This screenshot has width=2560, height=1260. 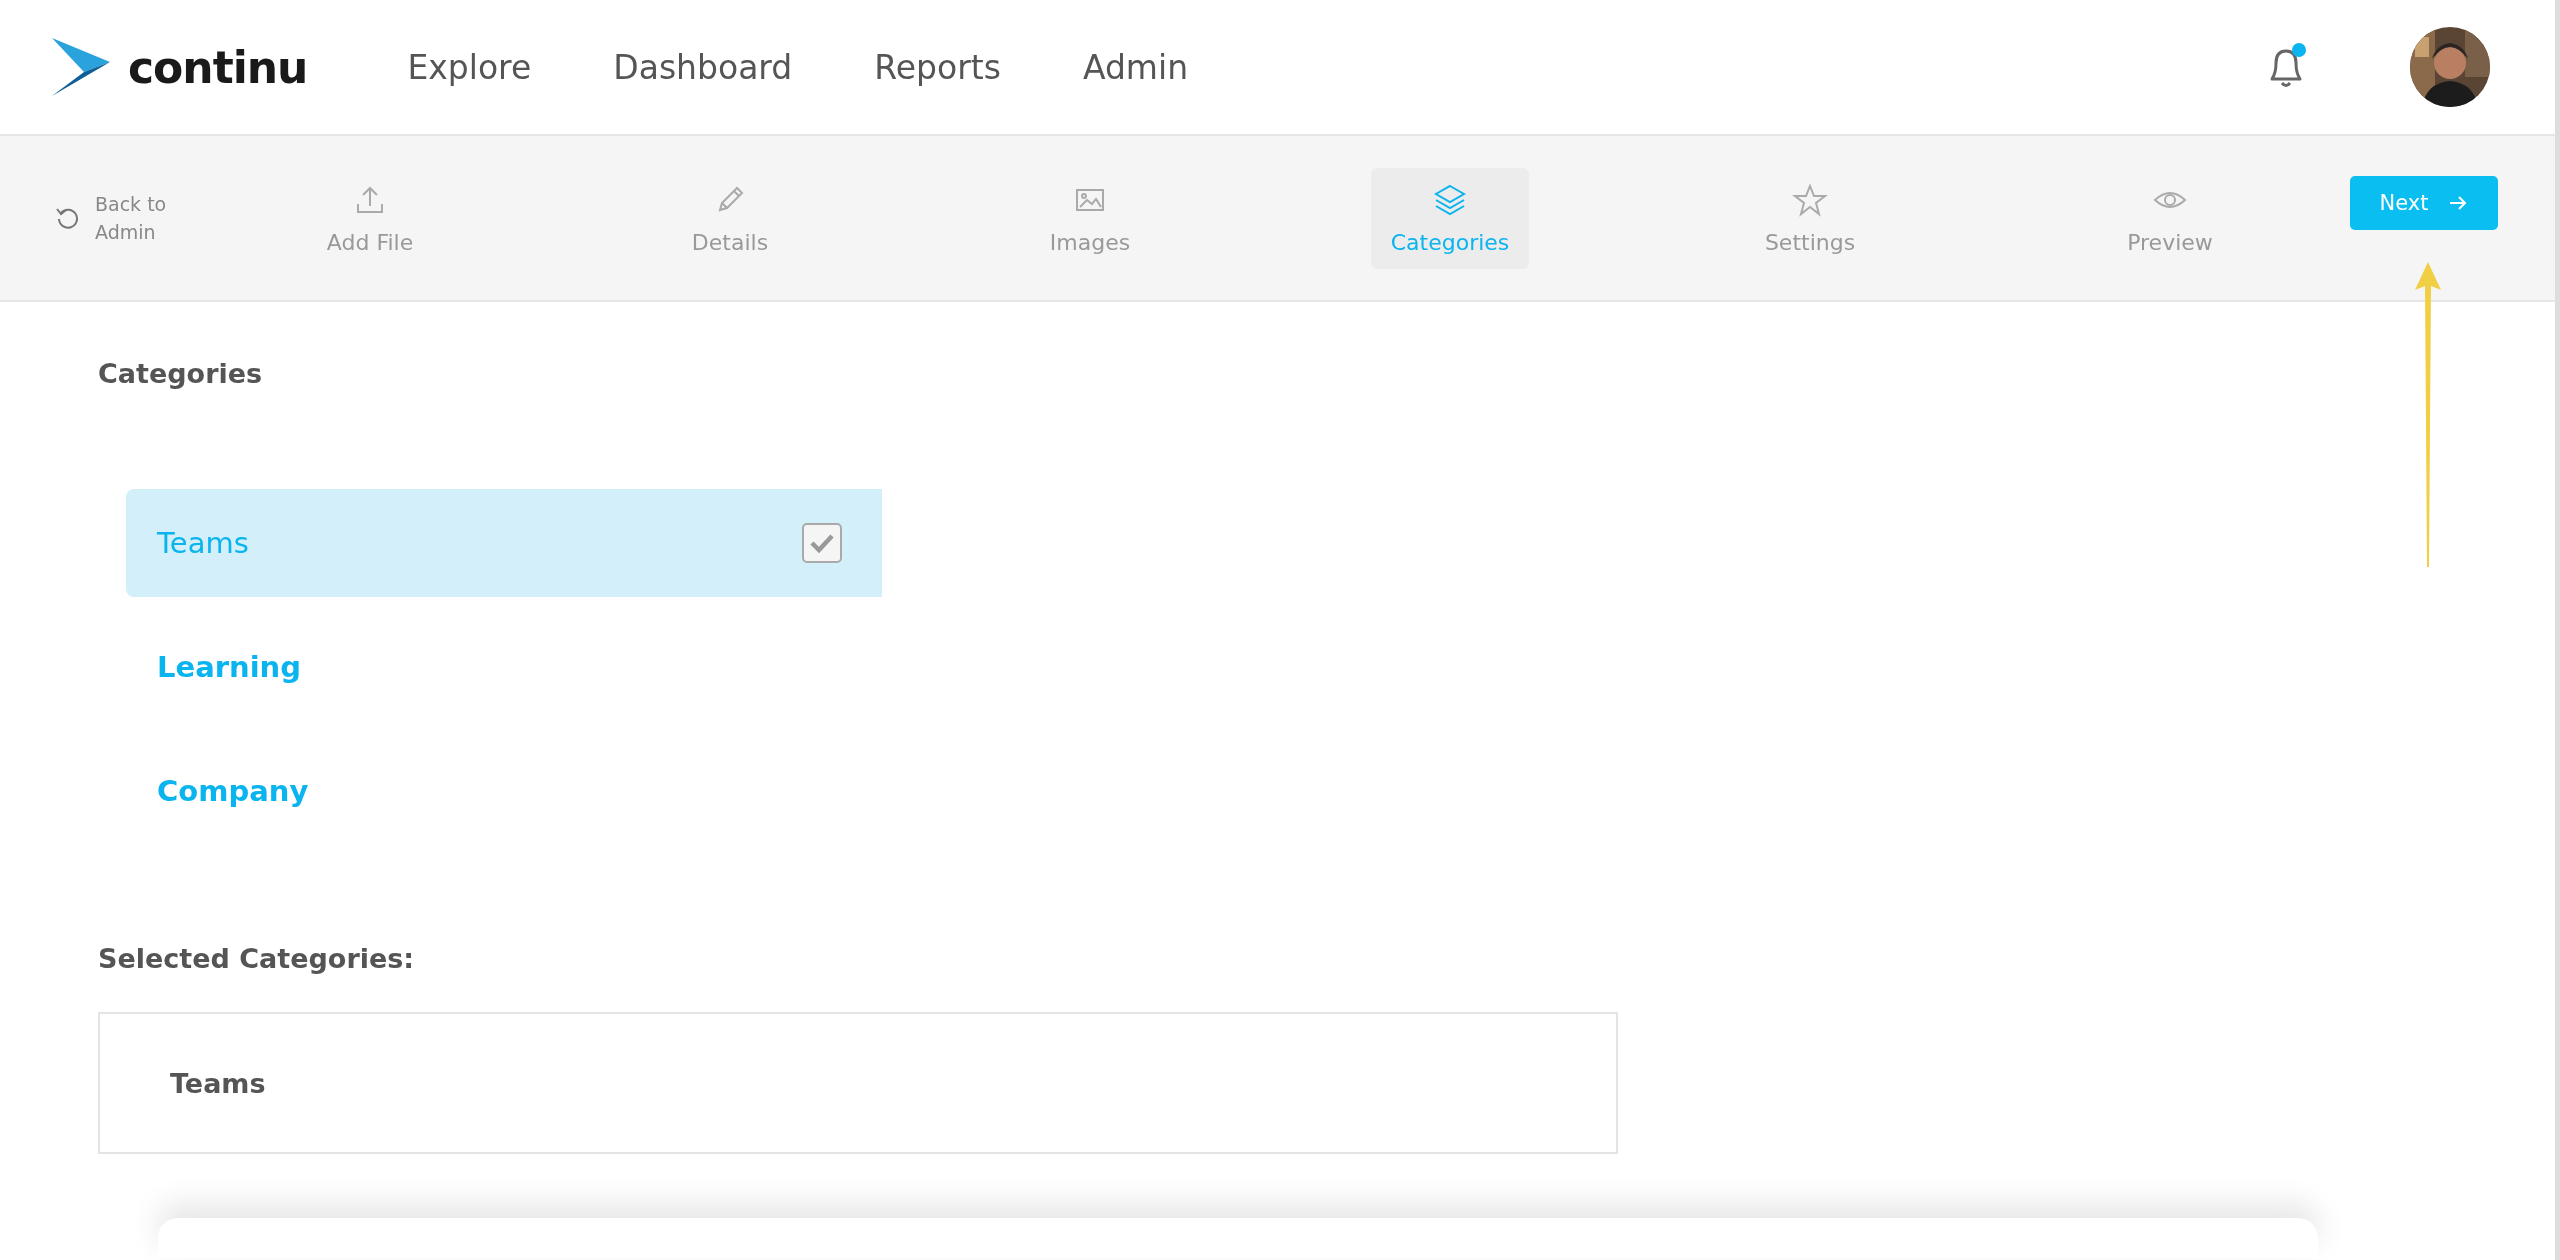 What do you see at coordinates (2424, 203) in the screenshot?
I see `next-button: Next` at bounding box center [2424, 203].